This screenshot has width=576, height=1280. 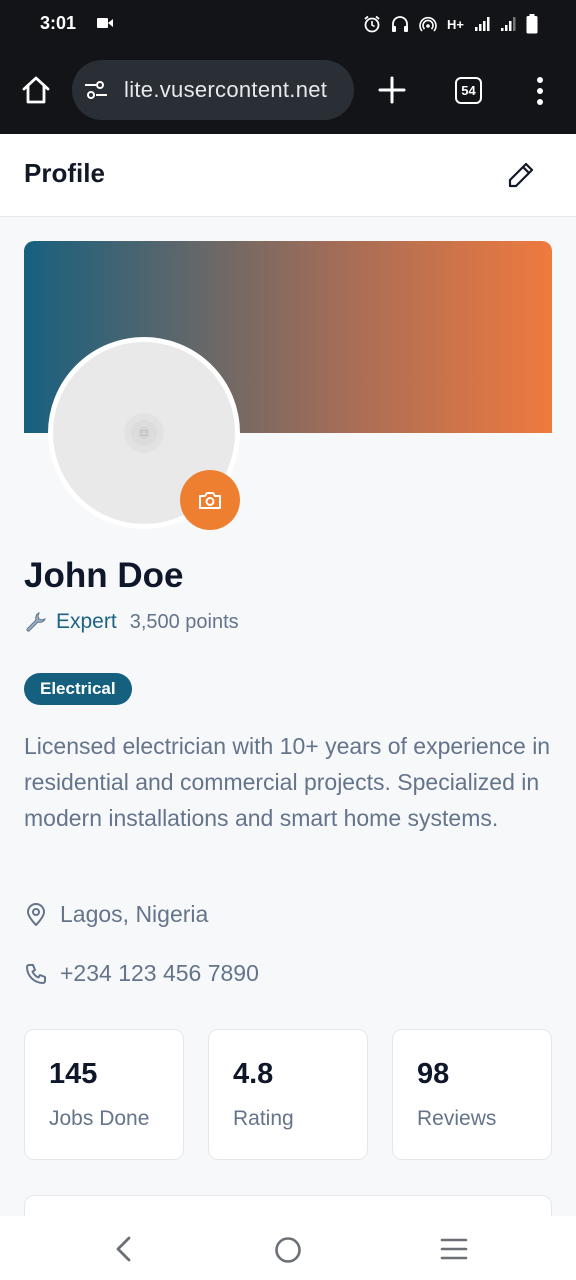 I want to click on stat-label: Reviews, so click(x=457, y=1118).